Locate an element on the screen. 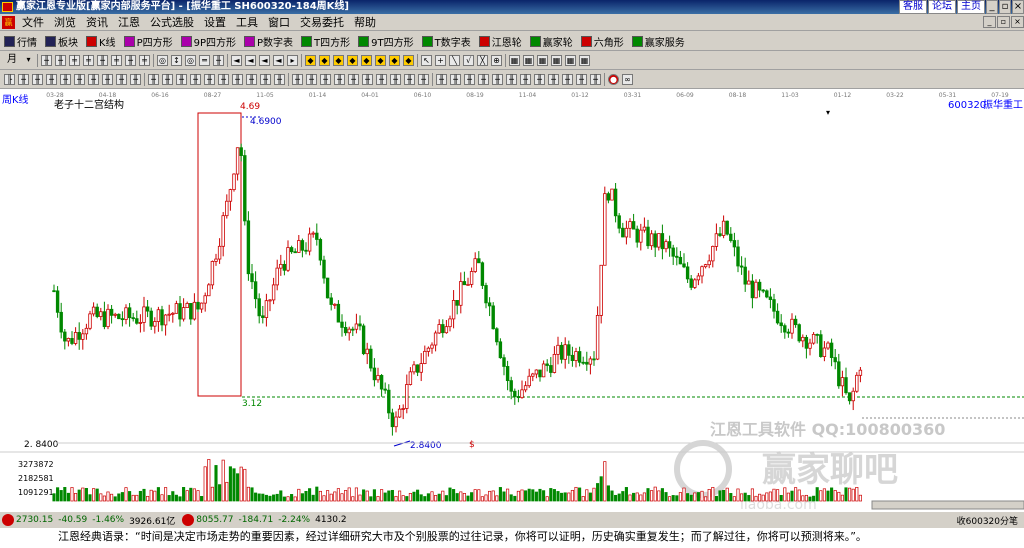  restore-button: ▫ is located at coordinates (1005, 7).